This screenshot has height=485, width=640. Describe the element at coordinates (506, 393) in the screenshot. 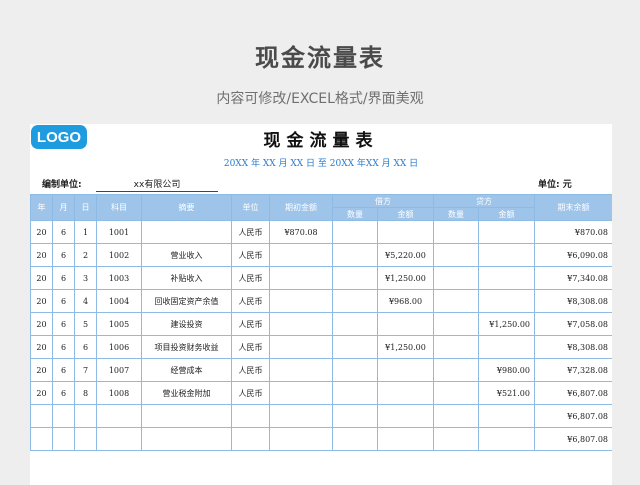

I see `cell-credit-amount: ¥521.00` at that location.